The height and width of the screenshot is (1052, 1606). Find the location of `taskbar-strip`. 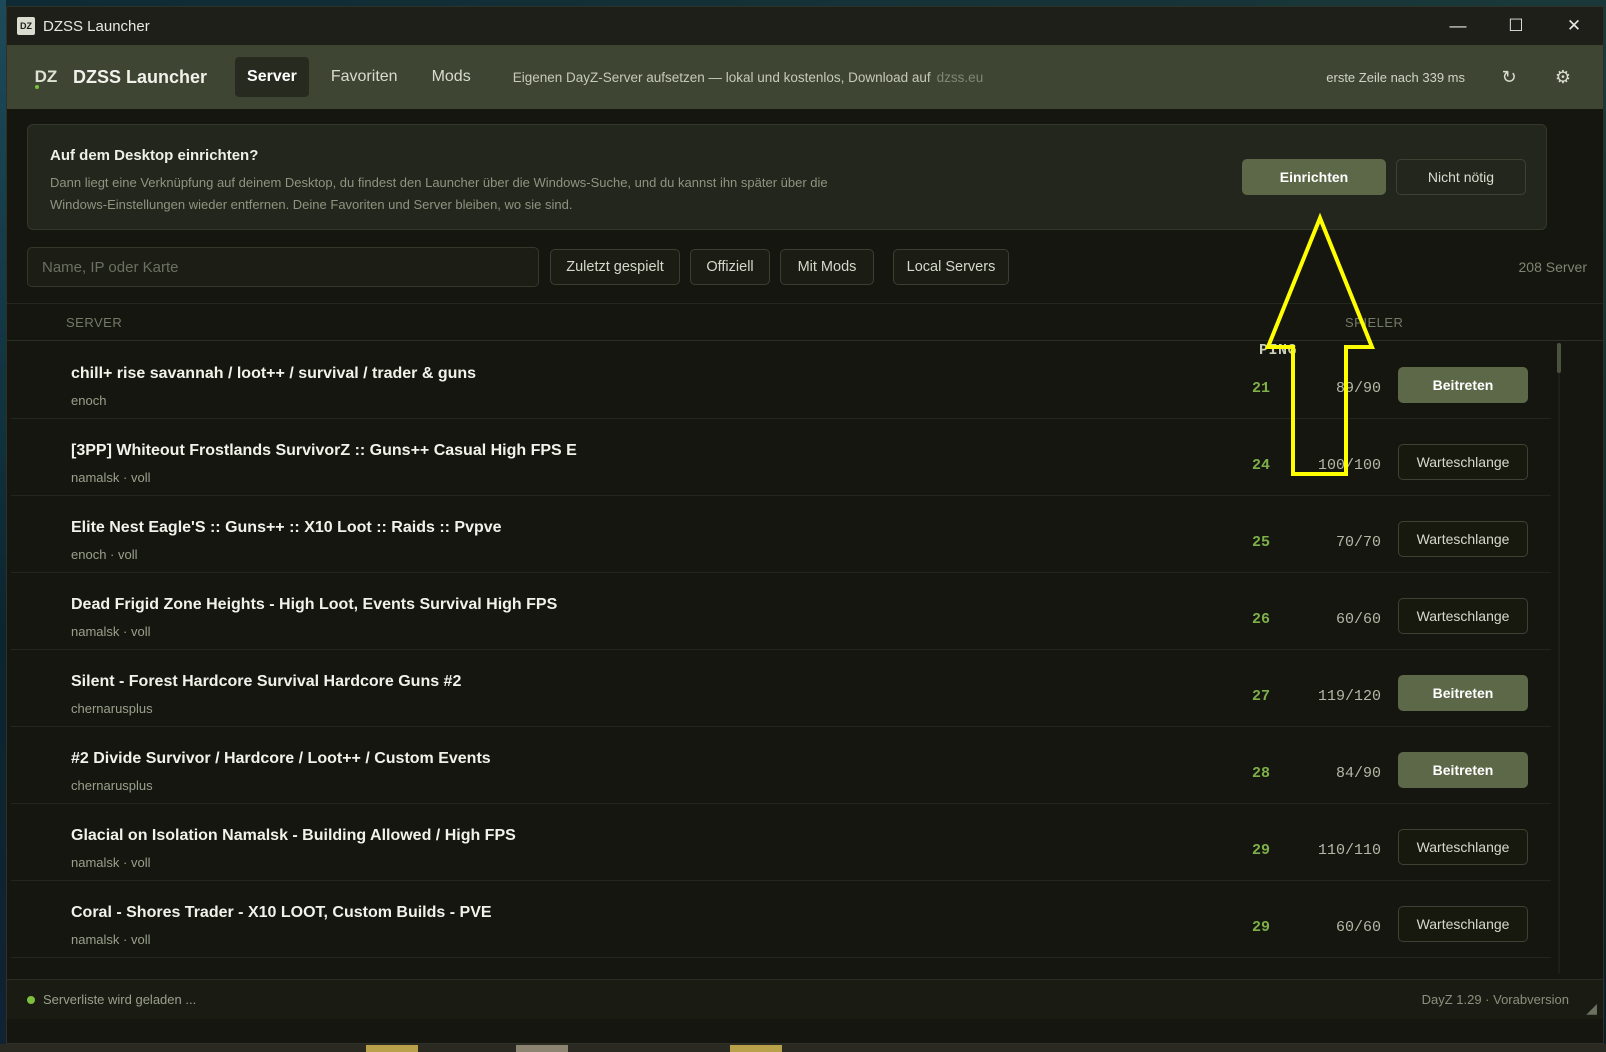

taskbar-strip is located at coordinates (803, 1048).